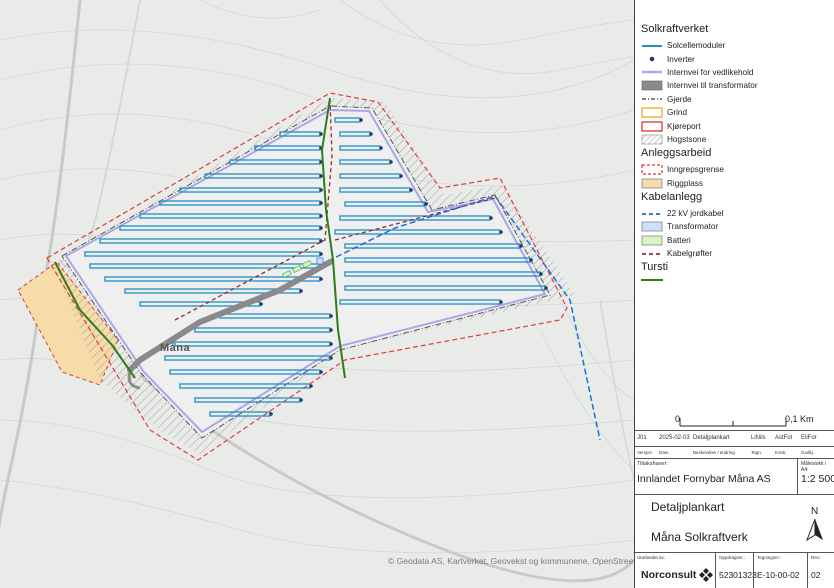  I want to click on box-dashed-icon, so click(652, 169).